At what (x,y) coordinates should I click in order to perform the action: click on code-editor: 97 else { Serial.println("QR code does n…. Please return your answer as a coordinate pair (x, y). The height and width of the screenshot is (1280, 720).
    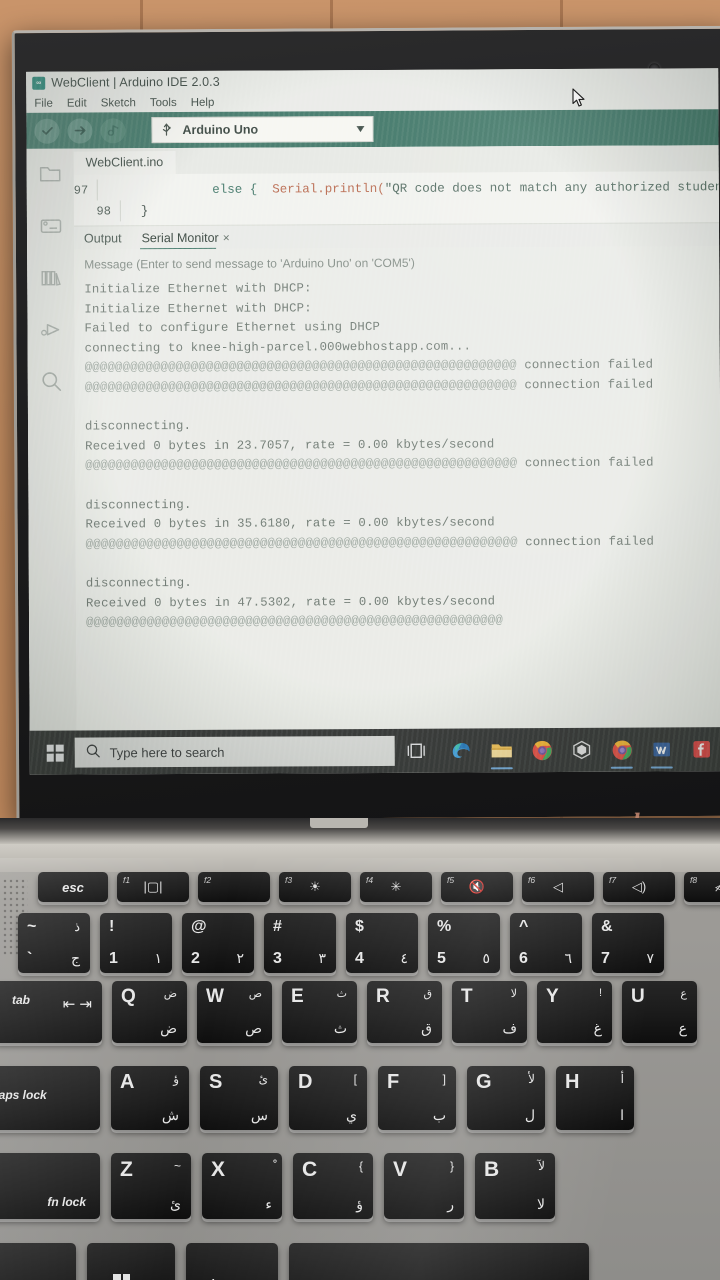
    Looking at the image, I should click on (396, 198).